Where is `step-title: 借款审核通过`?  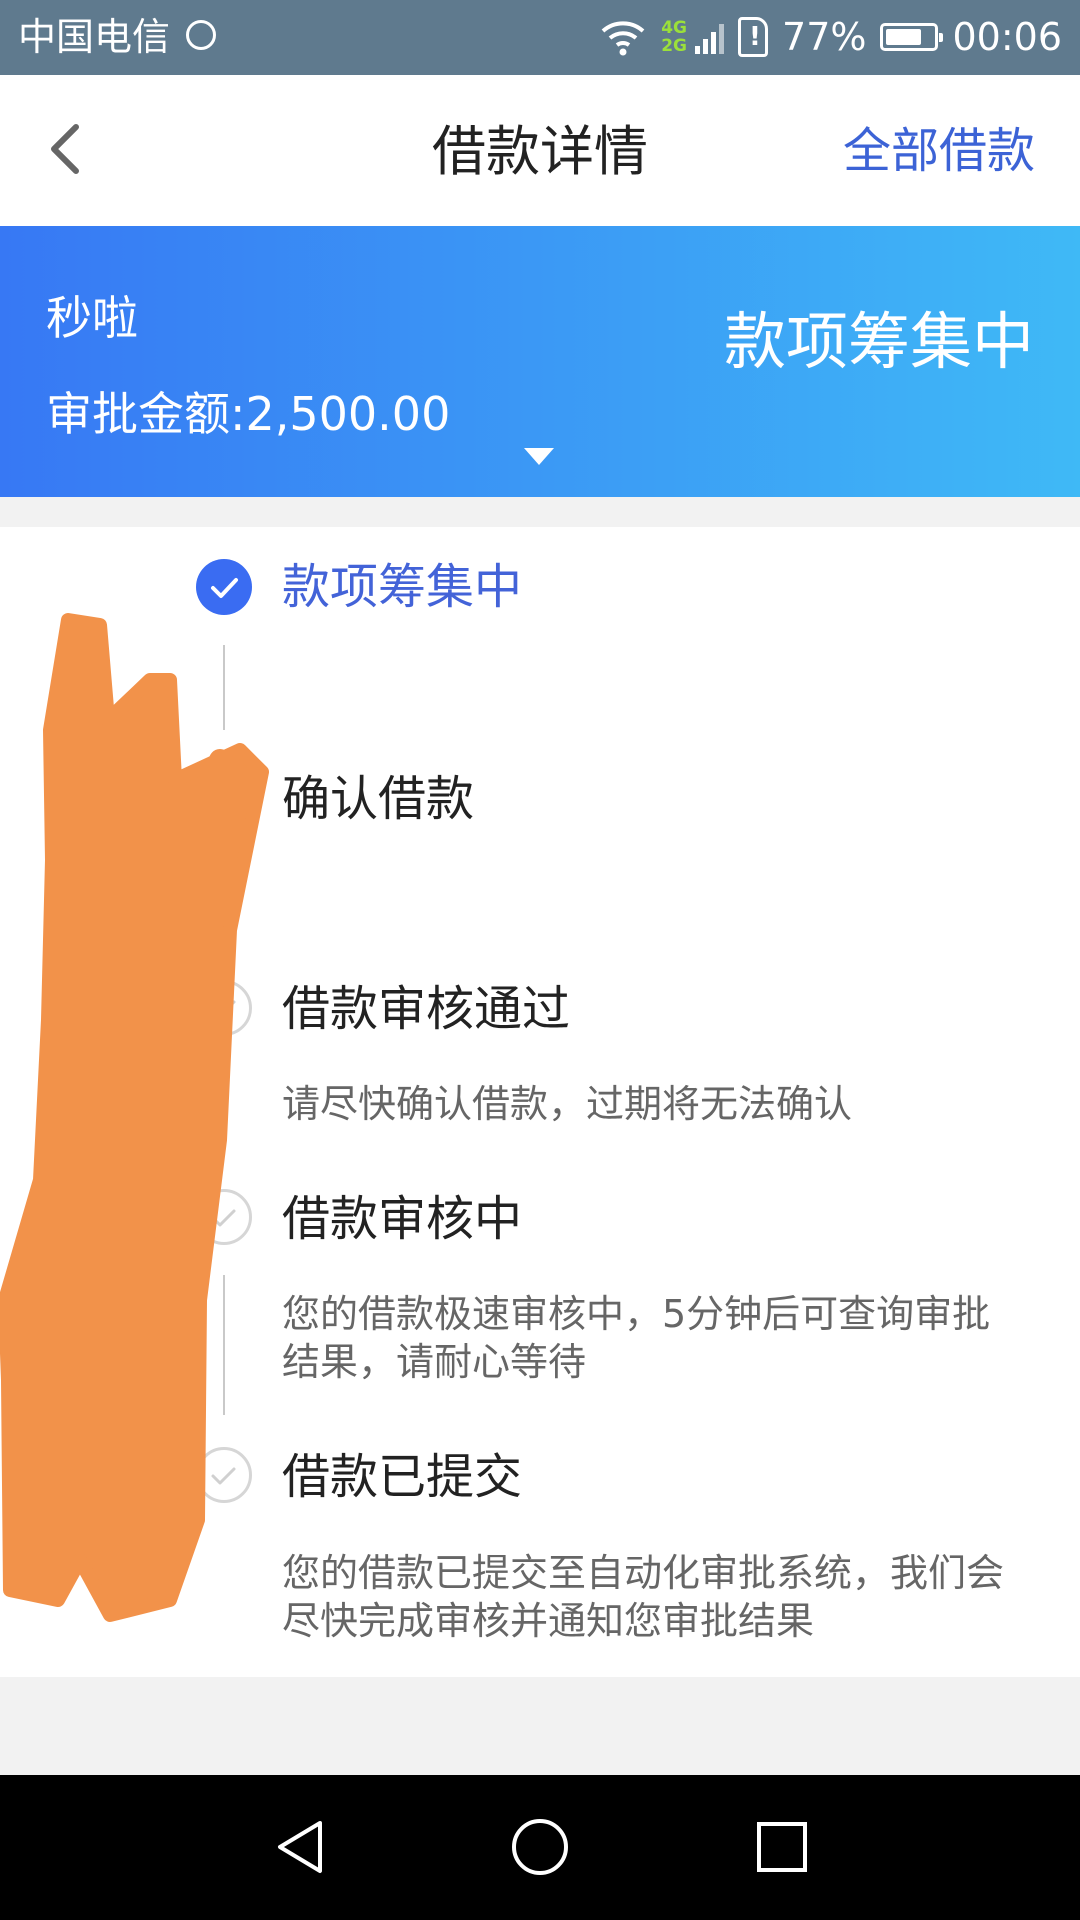
step-title: 借款审核通过 is located at coordinates (426, 1009).